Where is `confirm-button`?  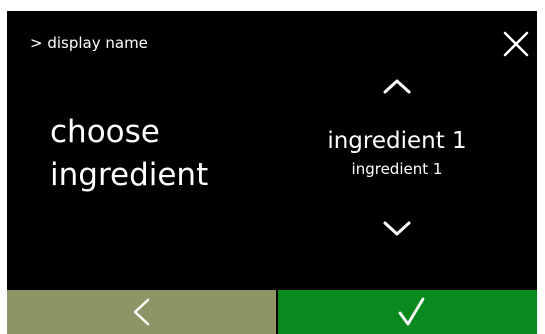
confirm-button is located at coordinates (407, 312).